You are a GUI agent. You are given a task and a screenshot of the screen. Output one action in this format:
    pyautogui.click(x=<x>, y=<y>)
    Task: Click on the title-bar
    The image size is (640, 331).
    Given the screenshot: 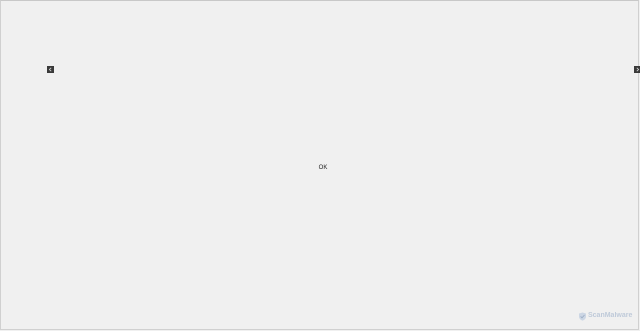 What is the action you would take?
    pyautogui.click(x=319, y=2)
    